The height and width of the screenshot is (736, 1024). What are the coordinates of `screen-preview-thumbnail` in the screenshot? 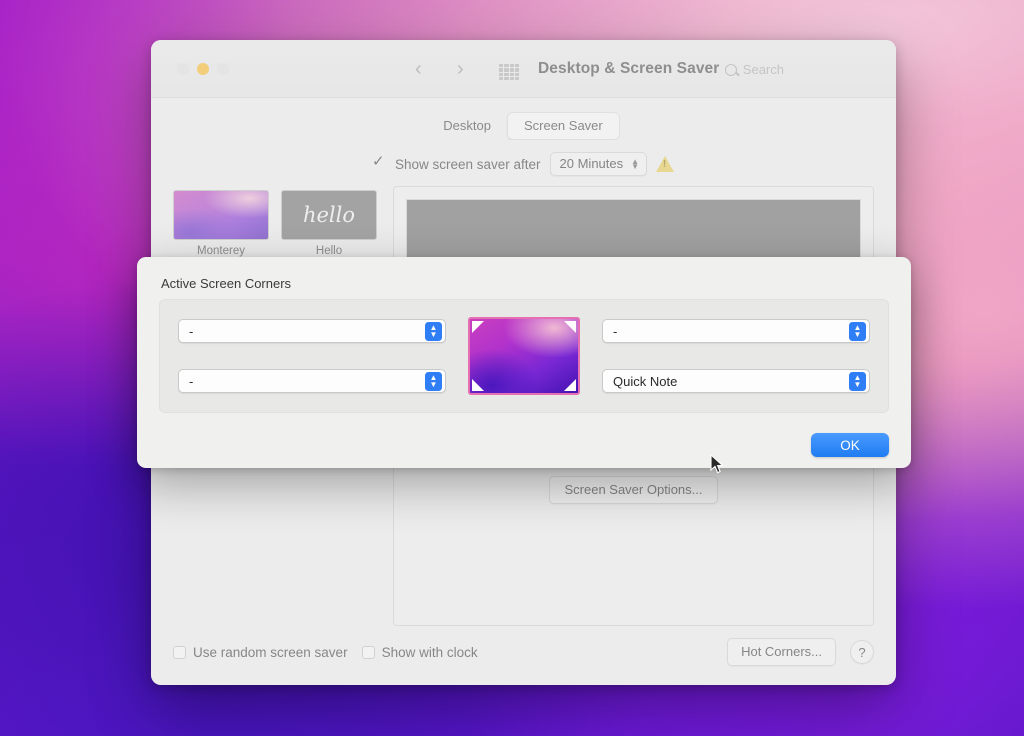 It's located at (524, 356).